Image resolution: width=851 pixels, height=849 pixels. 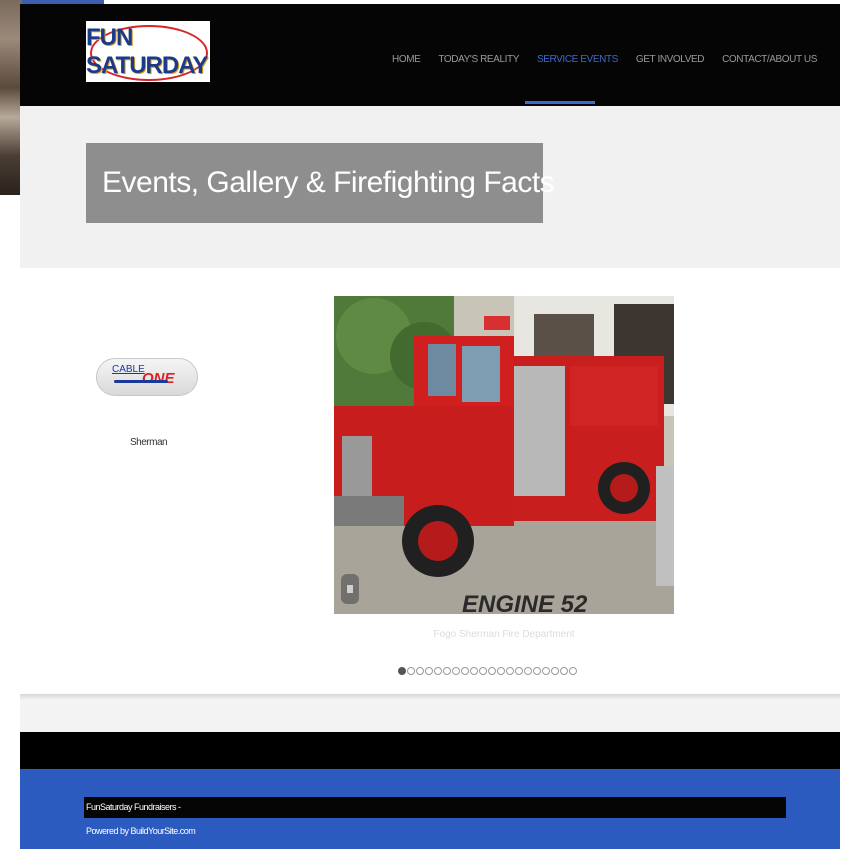 I want to click on footer-bar: FunSaturday Fundraisers -, so click(x=435, y=807).